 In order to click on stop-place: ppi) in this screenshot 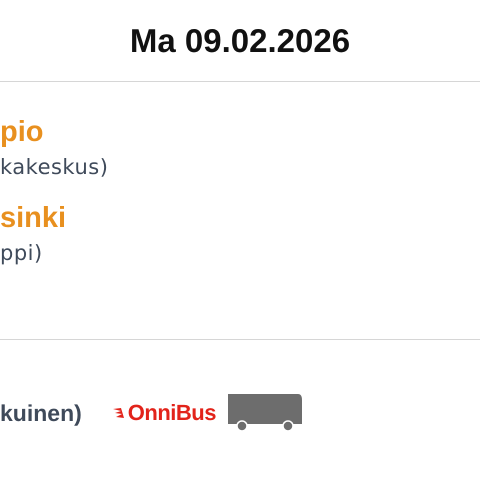, I will do `click(21, 253)`.